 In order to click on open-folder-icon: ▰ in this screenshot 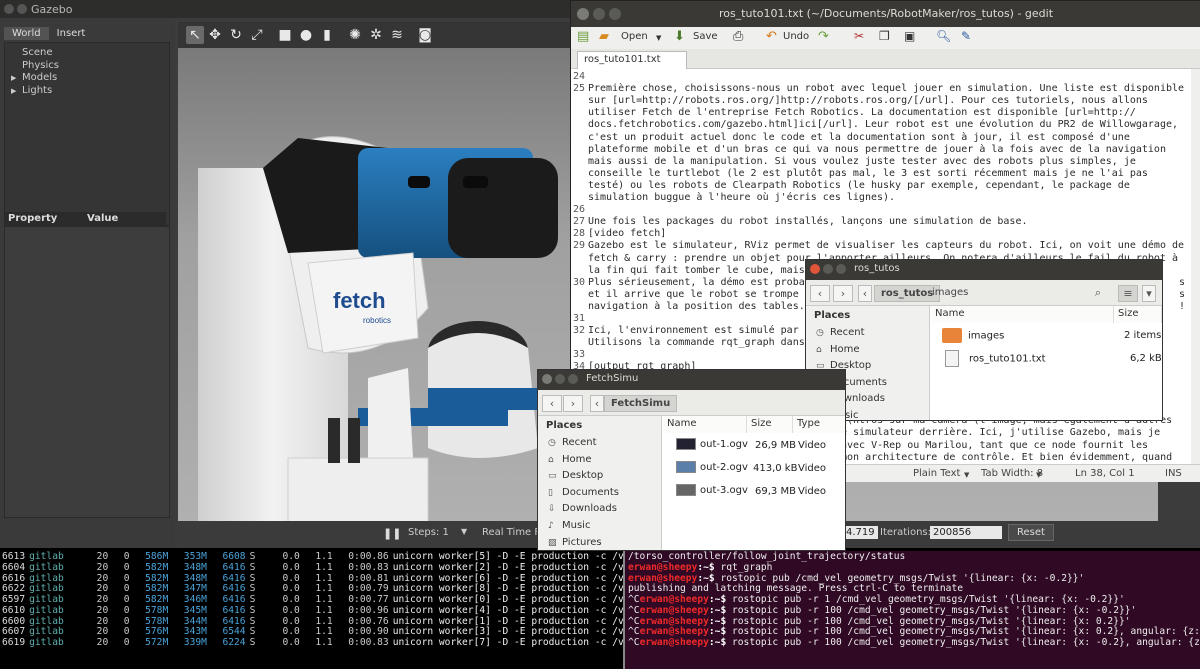, I will do `click(604, 36)`.